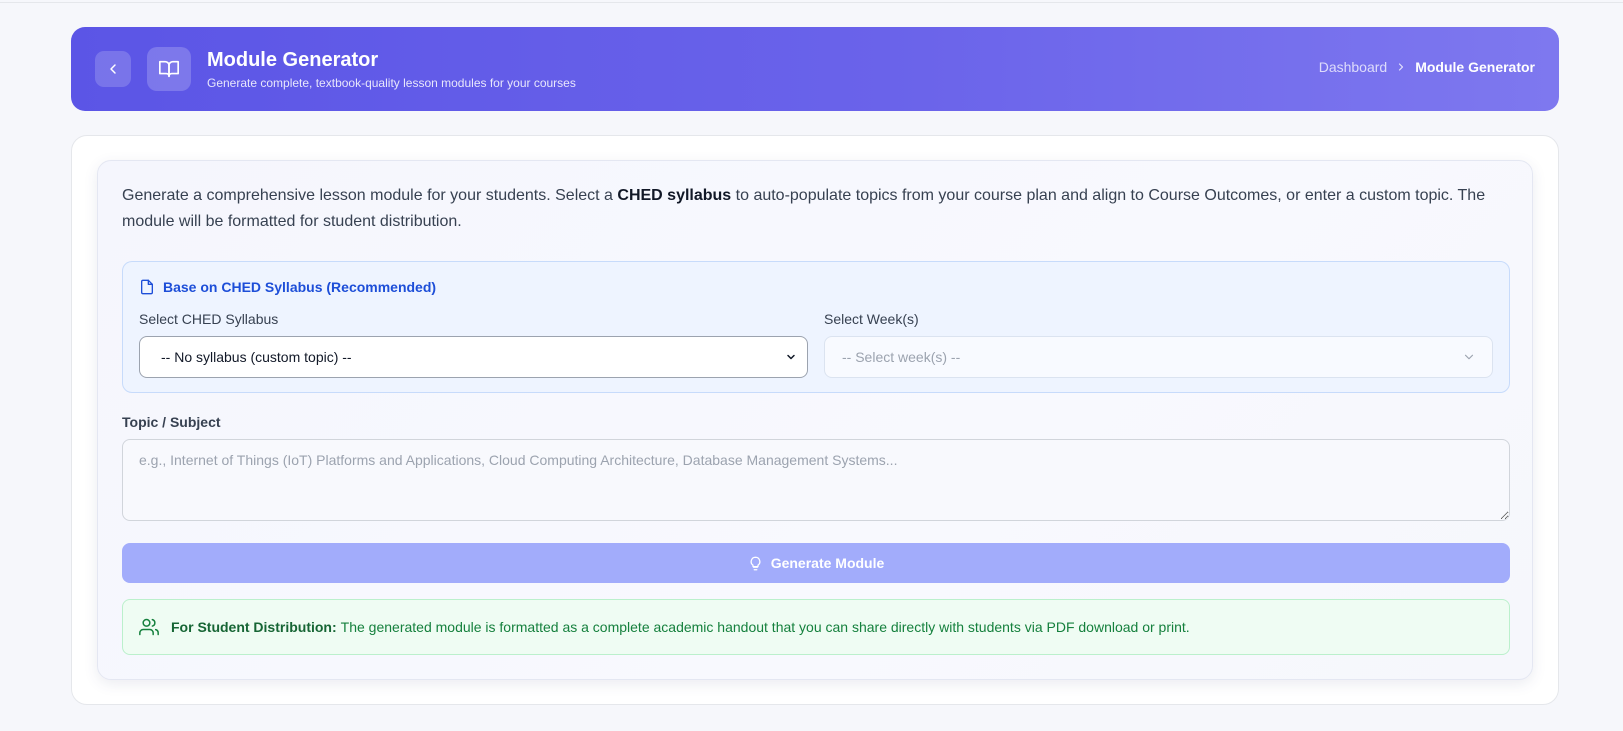 This screenshot has width=1623, height=731. What do you see at coordinates (755, 563) in the screenshot?
I see `lightbulb-icon` at bounding box center [755, 563].